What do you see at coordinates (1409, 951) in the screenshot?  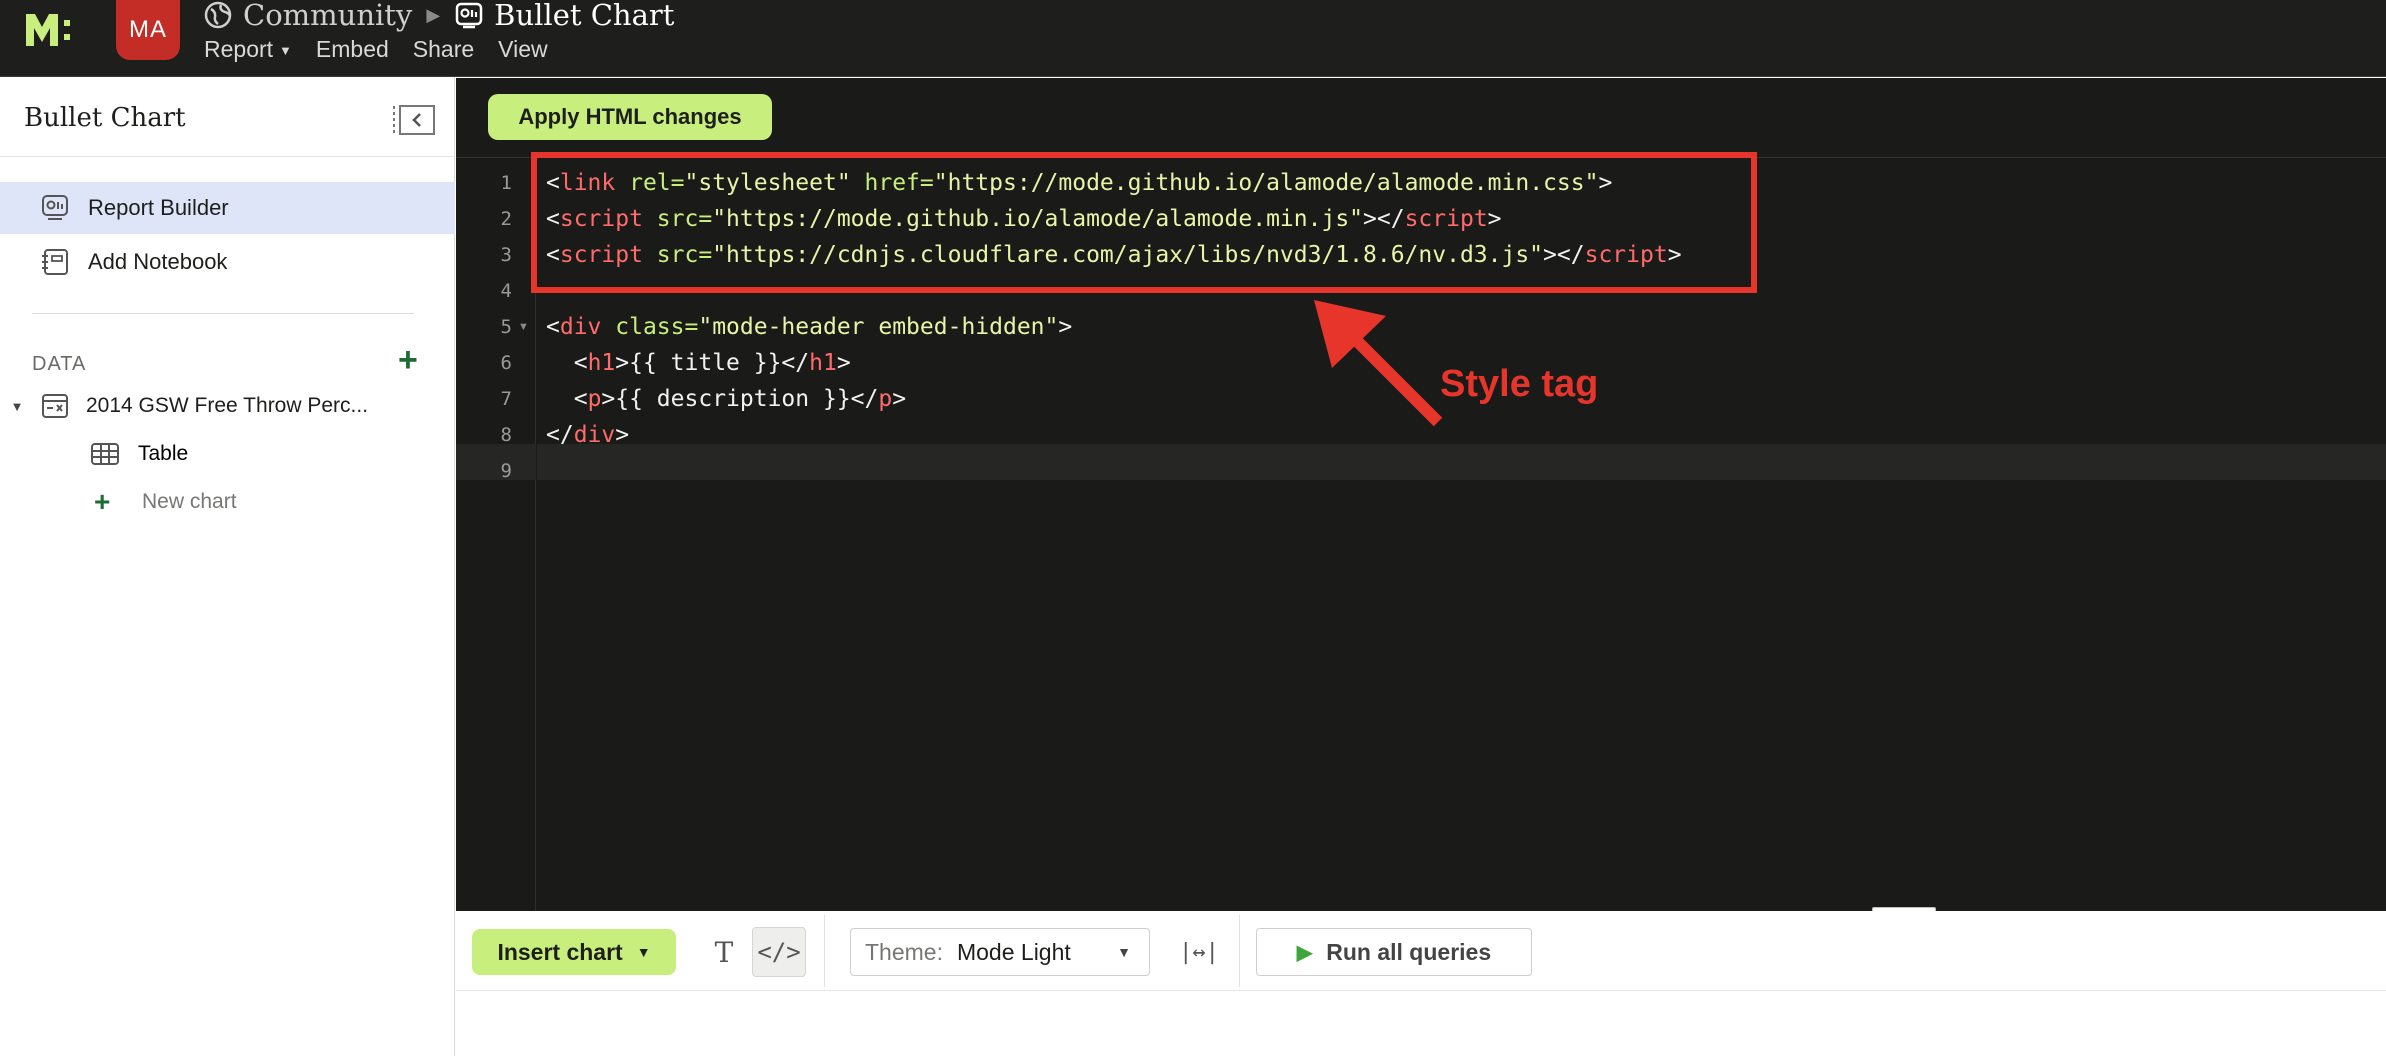 I see `run-all-label: Run all queries` at bounding box center [1409, 951].